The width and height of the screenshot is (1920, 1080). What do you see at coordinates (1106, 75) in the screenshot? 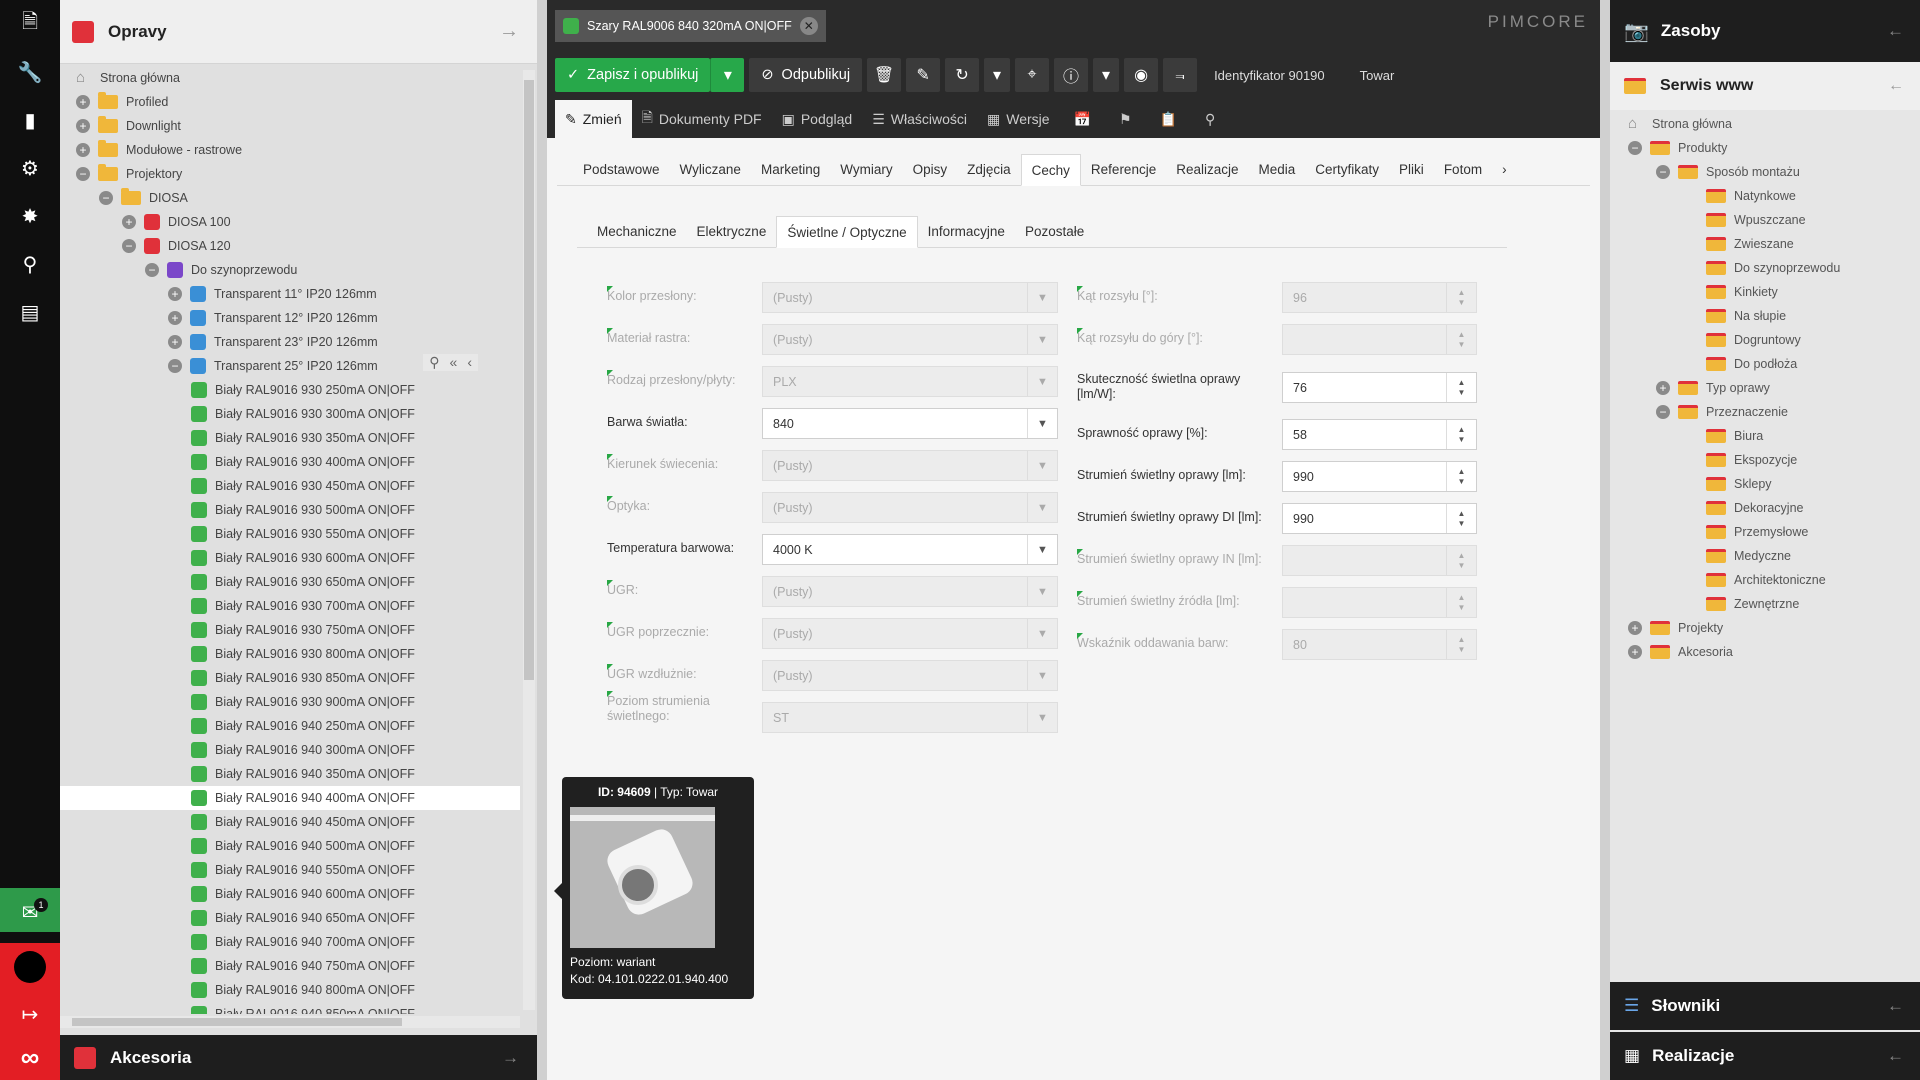
I see `info-options-dropdown: ▾` at bounding box center [1106, 75].